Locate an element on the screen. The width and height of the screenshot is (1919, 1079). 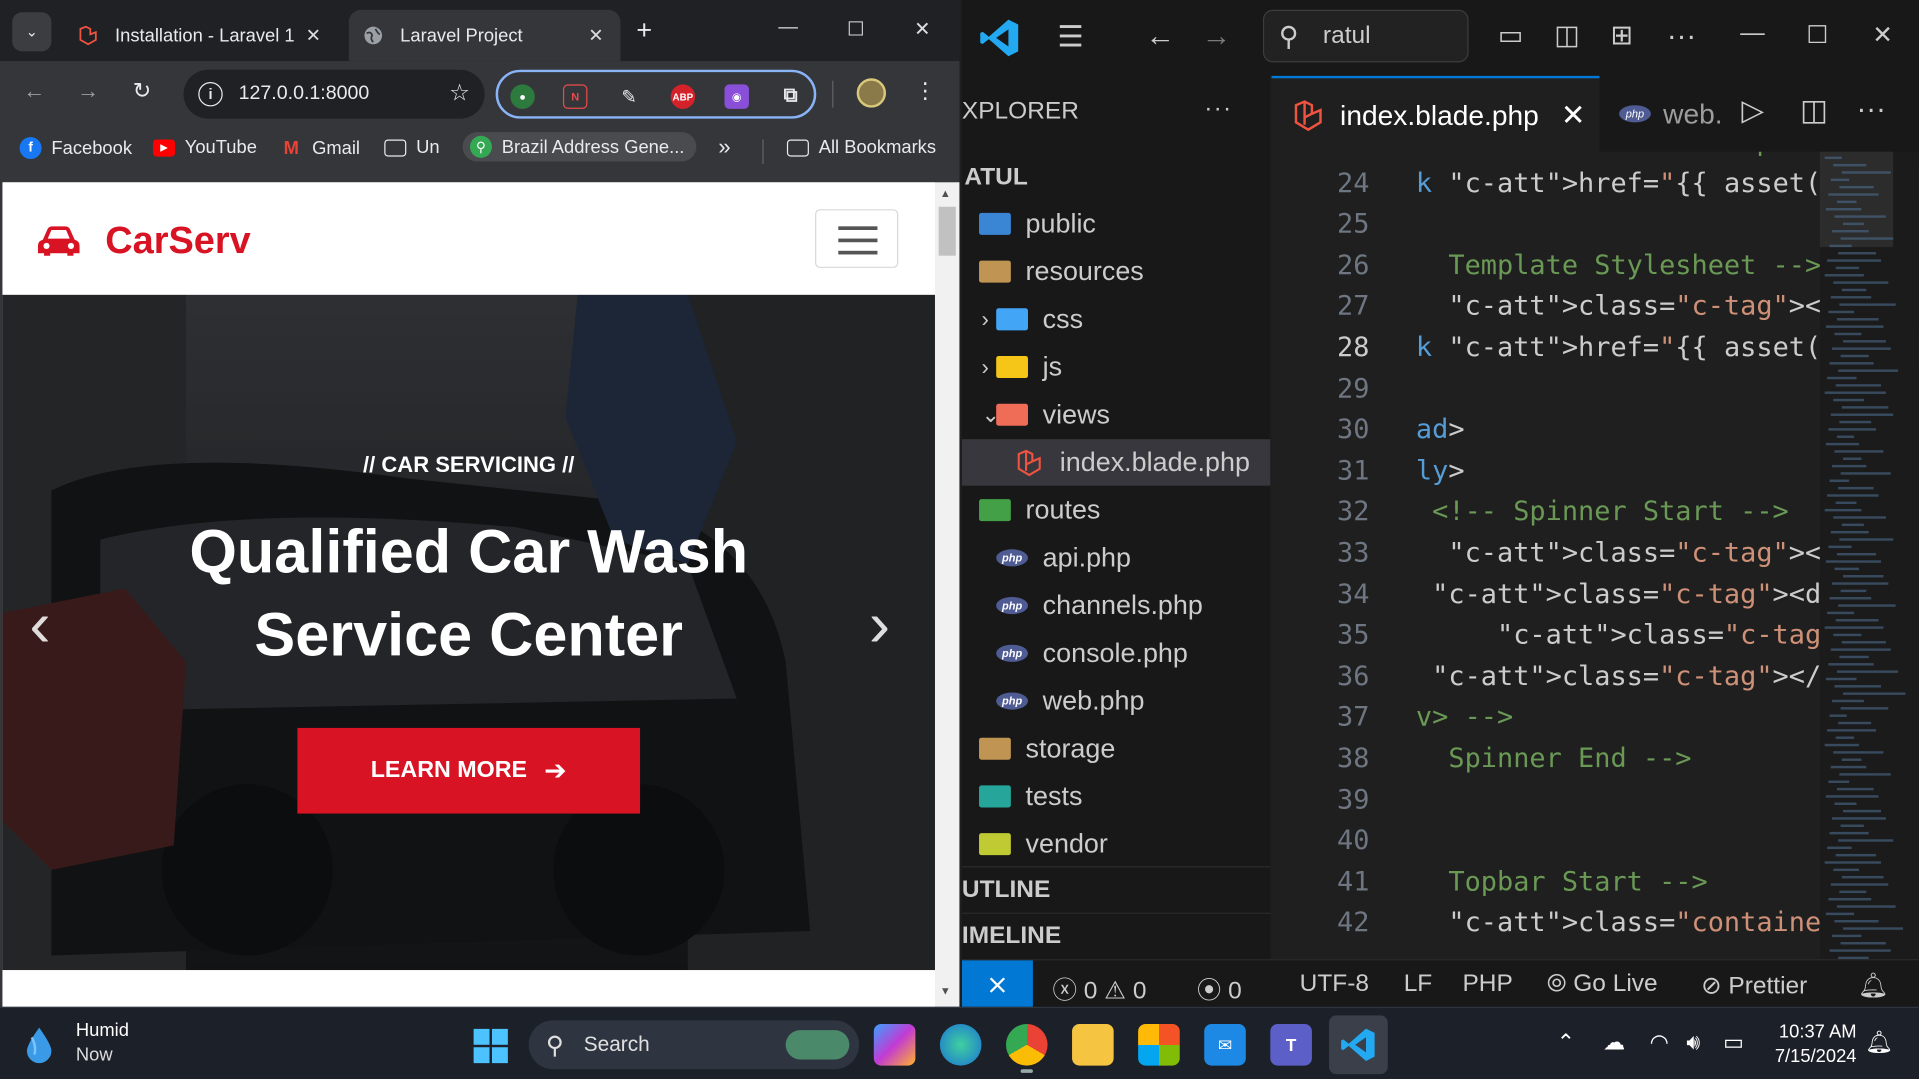
onedrive-icon: ☁ is located at coordinates (1614, 1043).